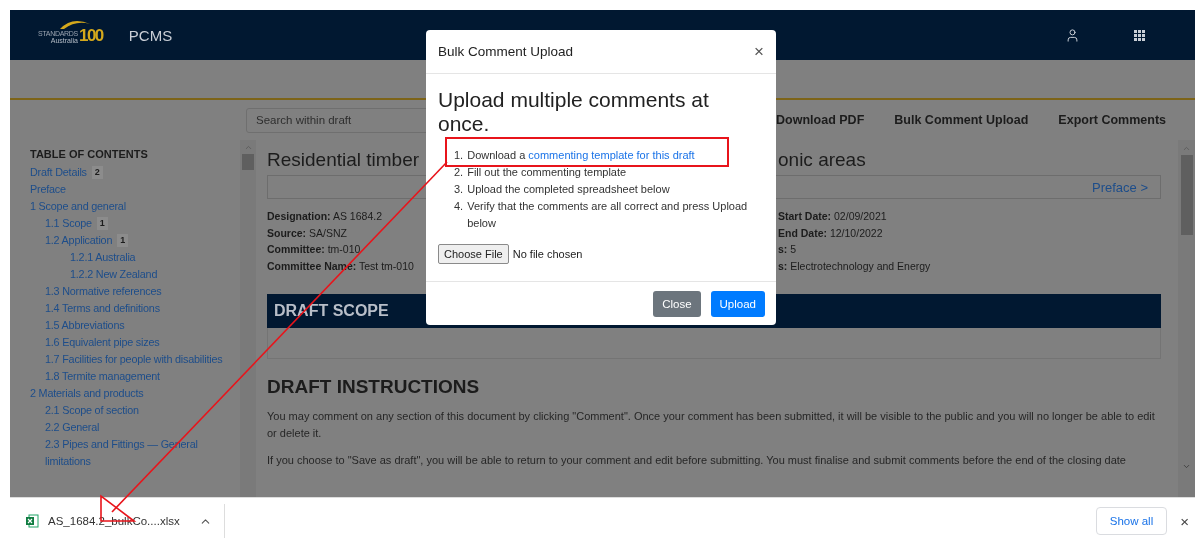  Describe the element at coordinates (102, 308) in the screenshot. I see `toc-link: 1.4 Terms and definitions` at that location.